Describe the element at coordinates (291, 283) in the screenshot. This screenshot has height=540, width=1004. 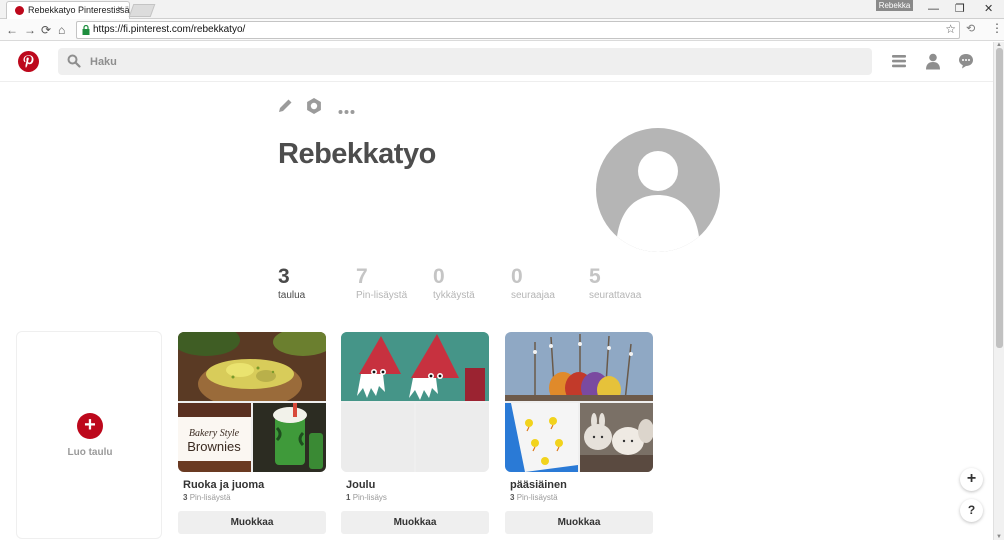
I see `stat-boards: 3 taulua` at that location.